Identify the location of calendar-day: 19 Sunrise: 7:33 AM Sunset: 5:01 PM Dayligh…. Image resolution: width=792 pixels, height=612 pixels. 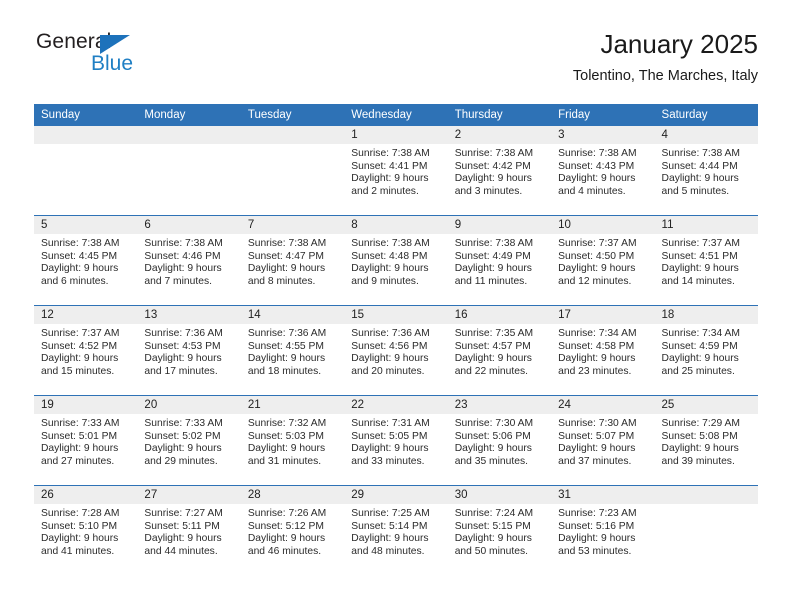
(86, 440).